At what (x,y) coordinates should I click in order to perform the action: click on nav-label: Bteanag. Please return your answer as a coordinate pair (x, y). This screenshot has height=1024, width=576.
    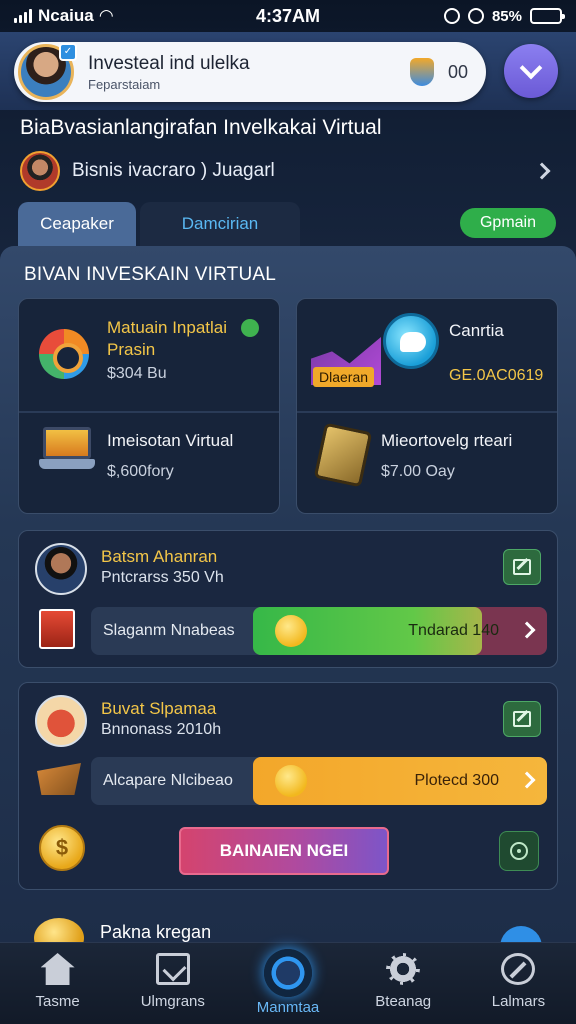
    Looking at the image, I should click on (403, 1001).